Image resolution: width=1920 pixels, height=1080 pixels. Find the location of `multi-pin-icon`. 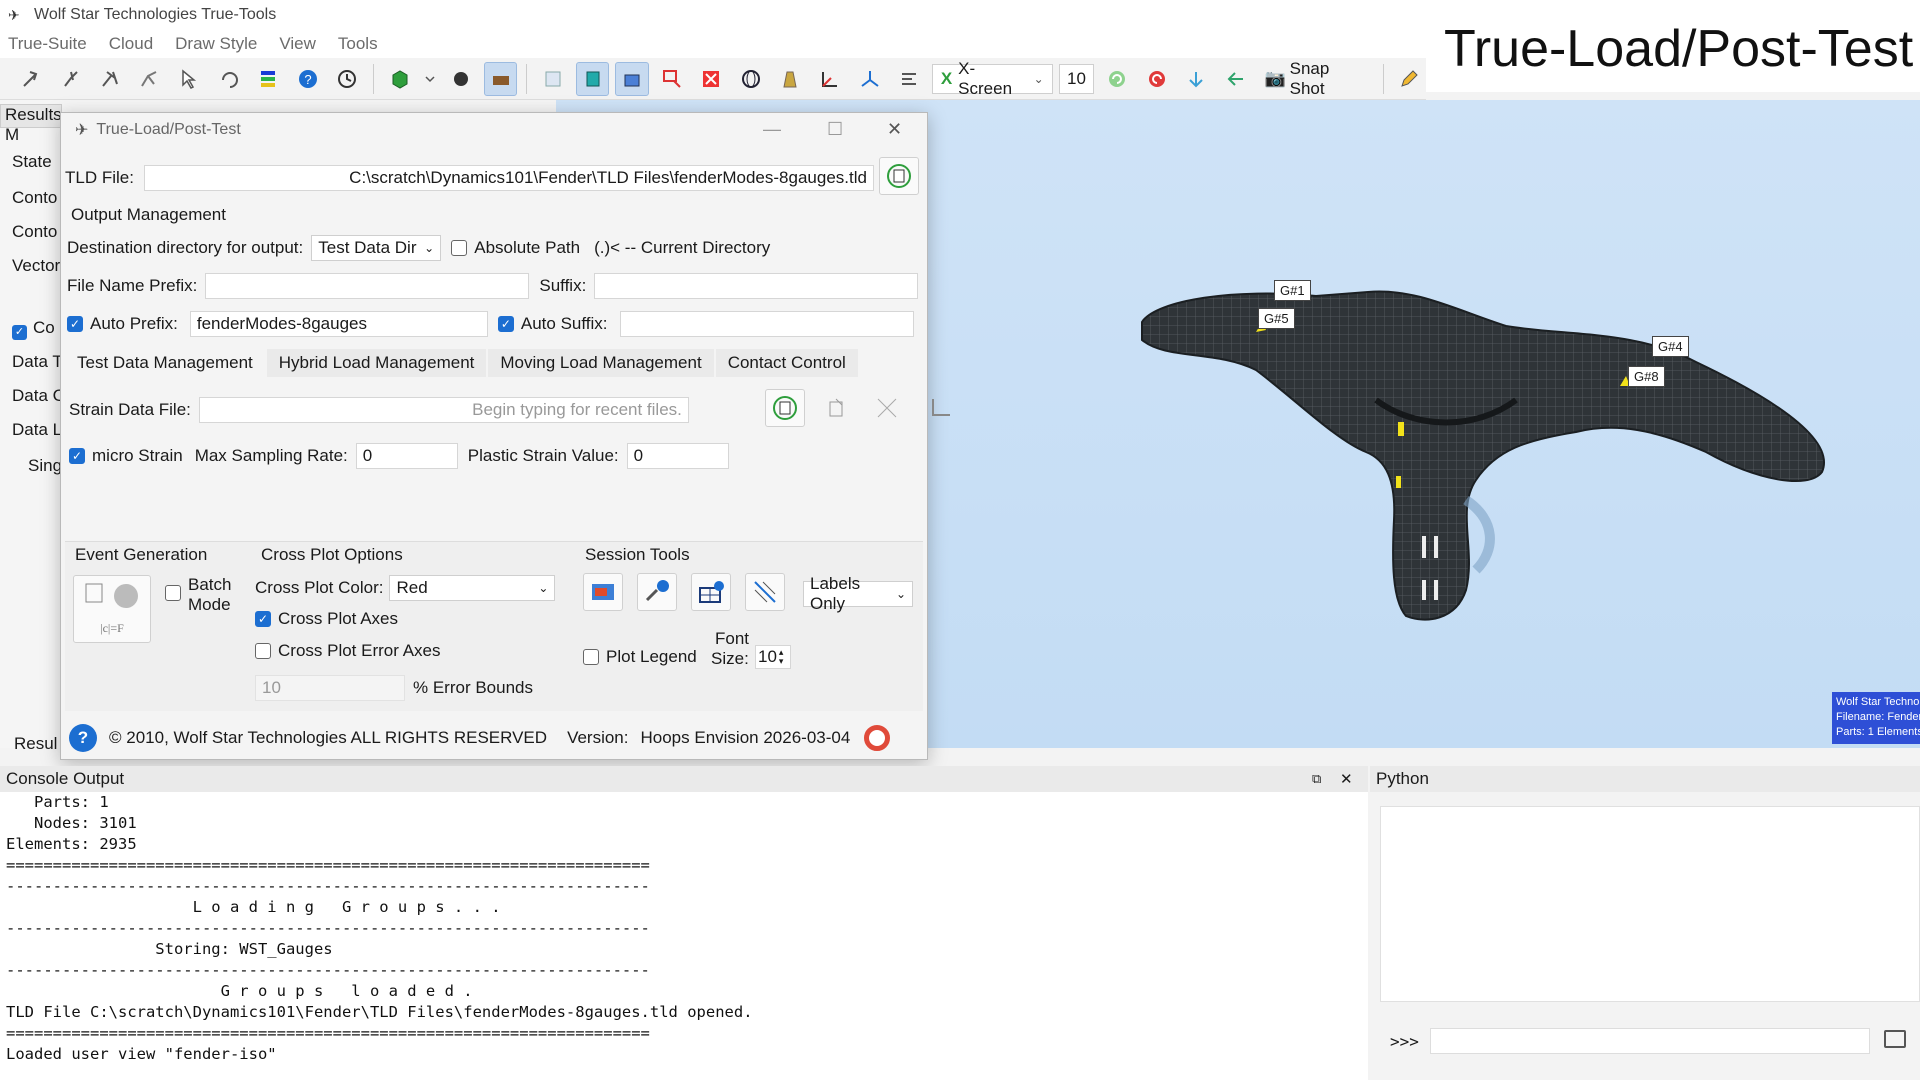

multi-pin-icon is located at coordinates (110, 79).